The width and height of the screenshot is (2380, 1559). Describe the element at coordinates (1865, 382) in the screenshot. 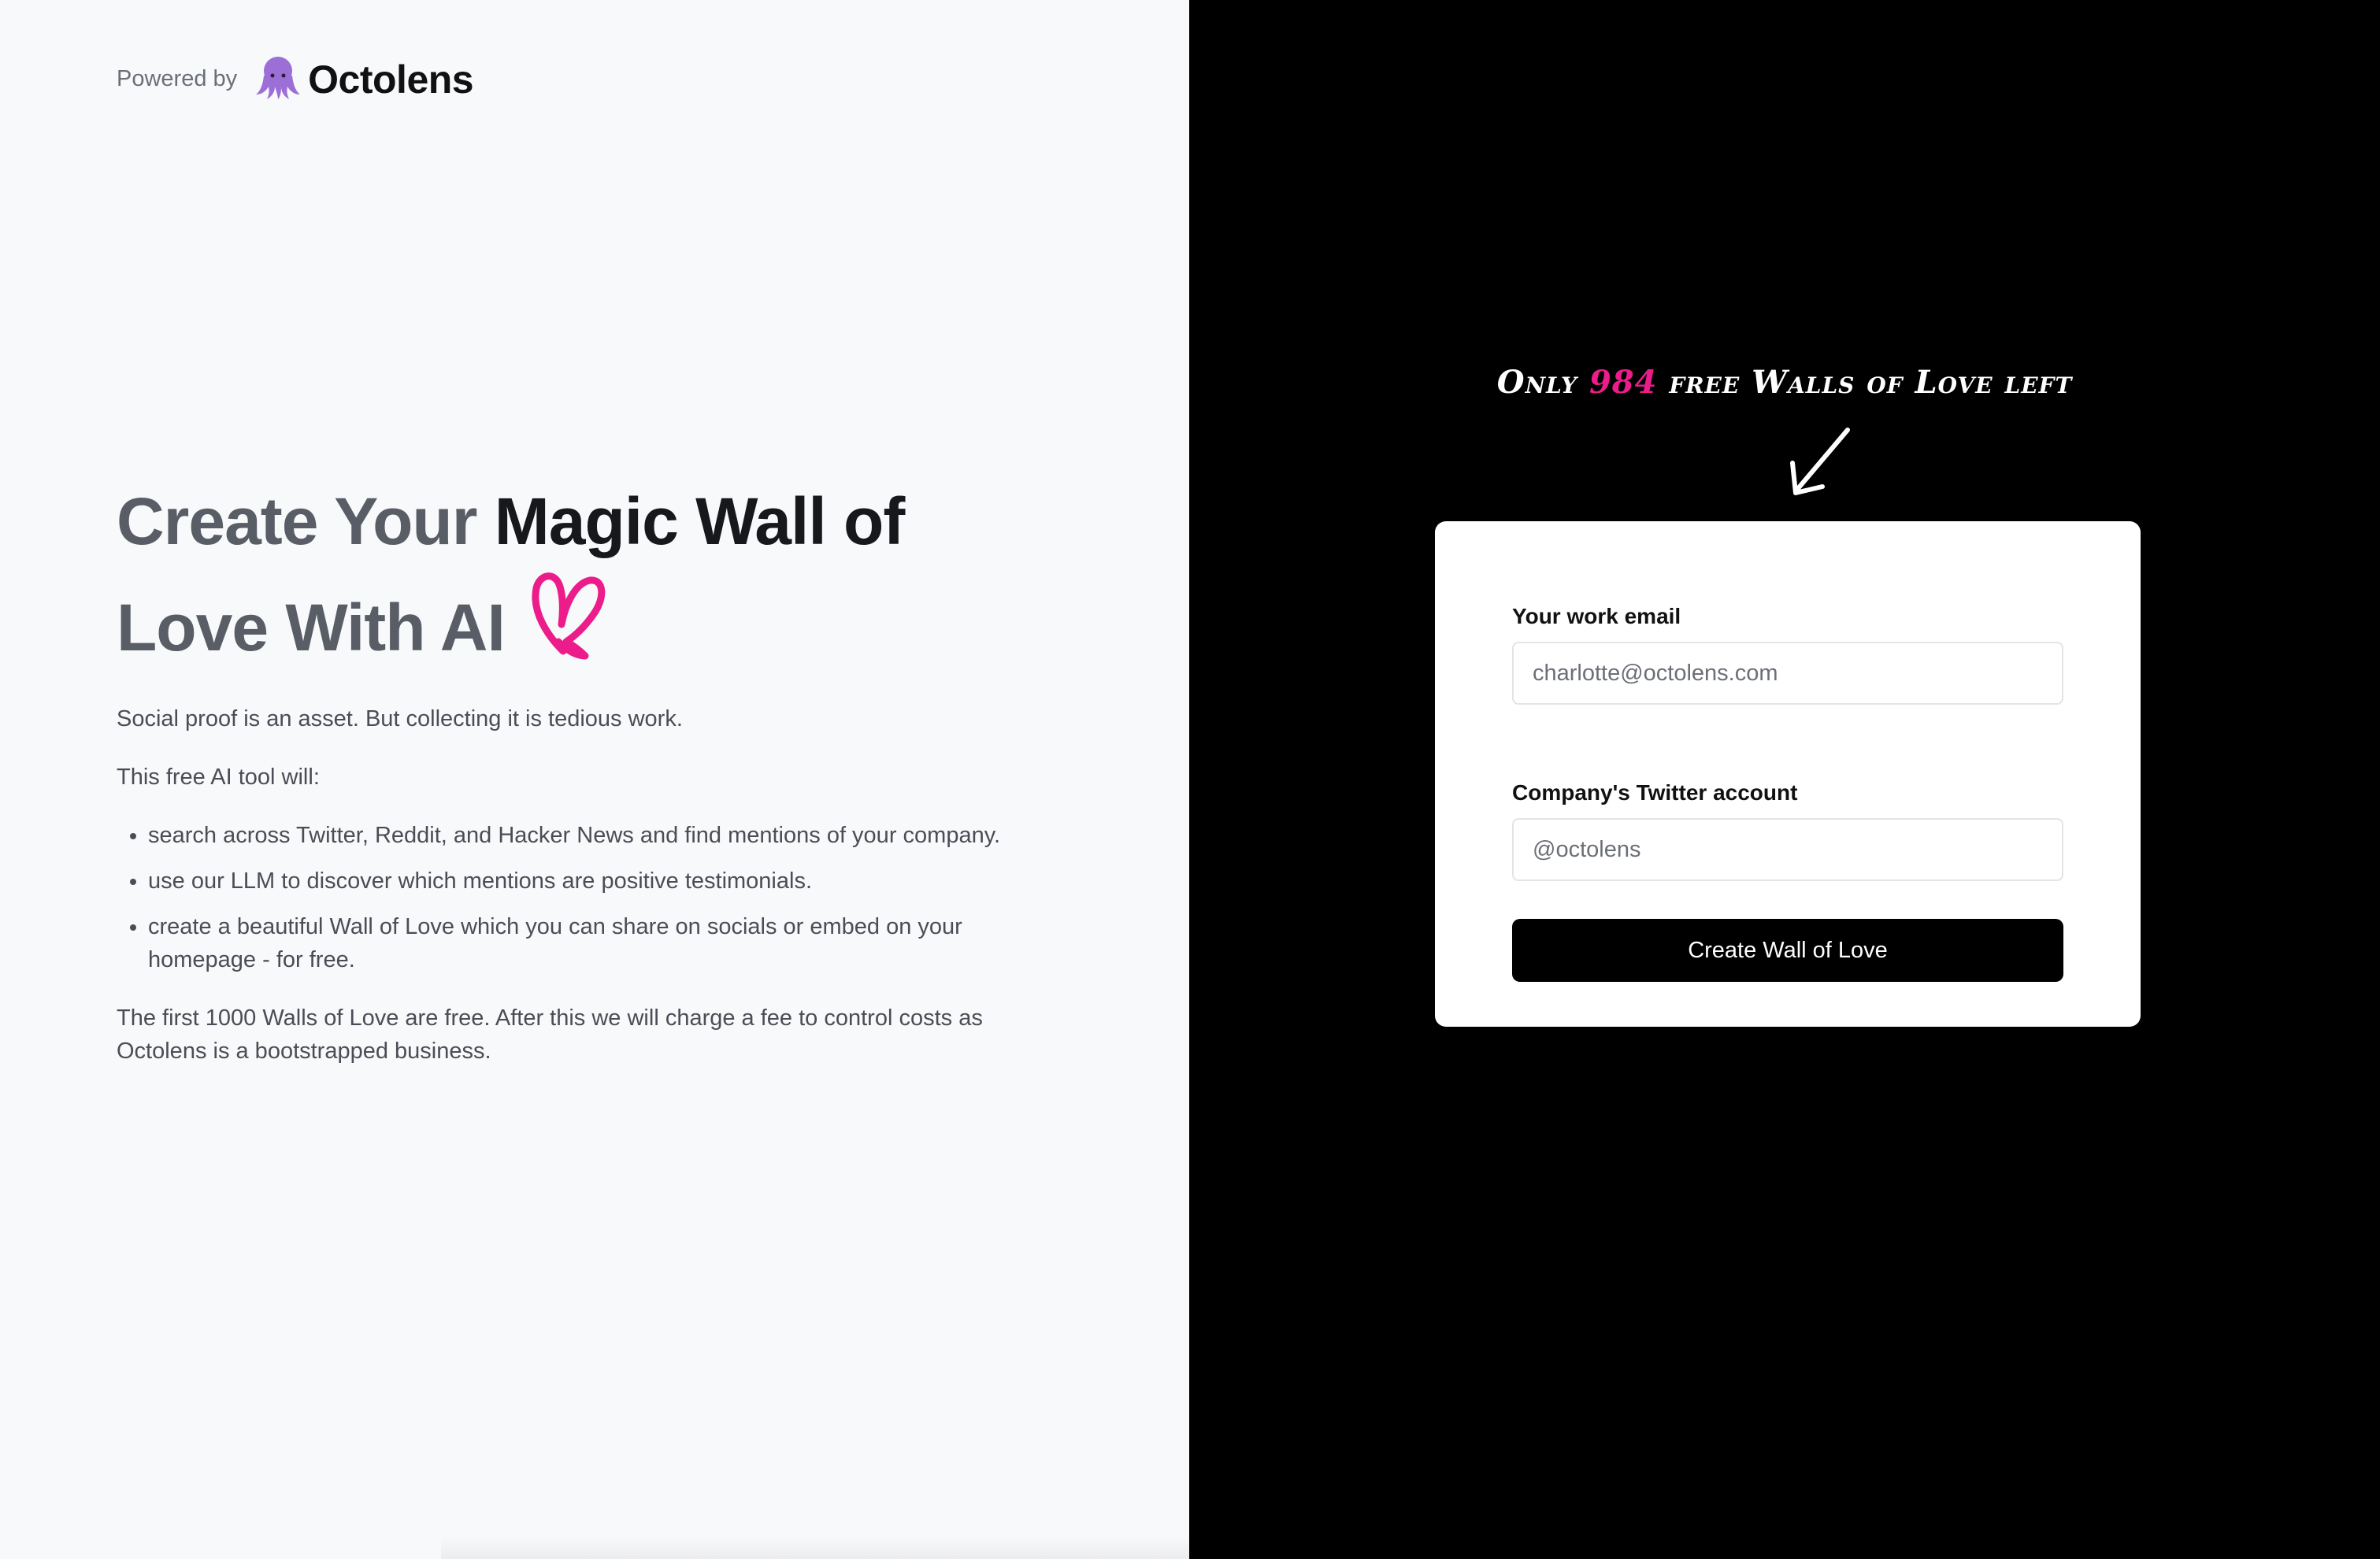

I see `promo-suffix: free Walls of Love left` at that location.